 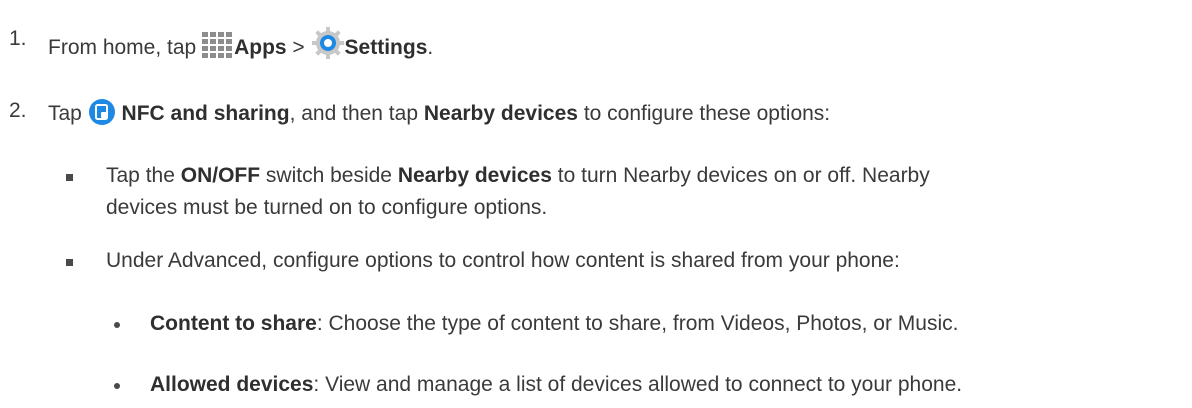 I want to click on step-1-text: From home, tap Apps > Settings., so click(x=240, y=46).